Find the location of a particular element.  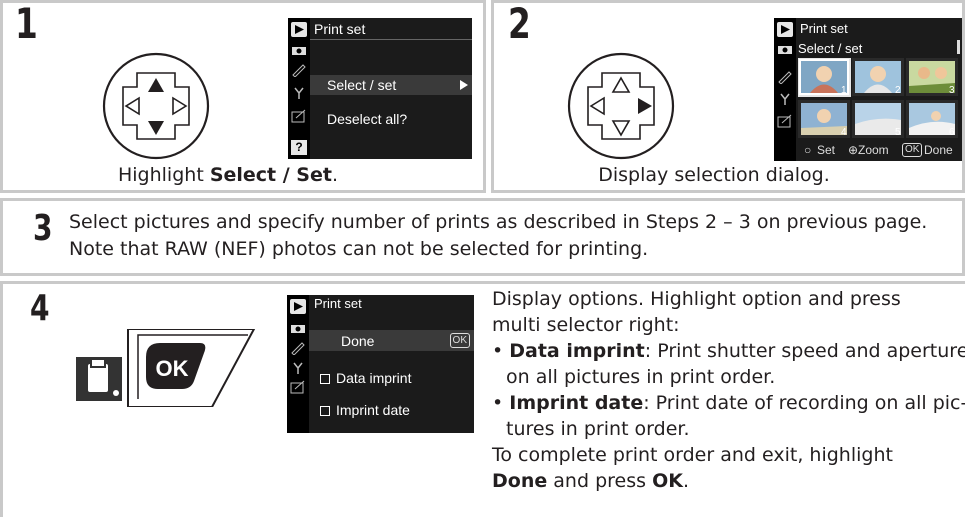

step-number: 4 is located at coordinates (40, 308).